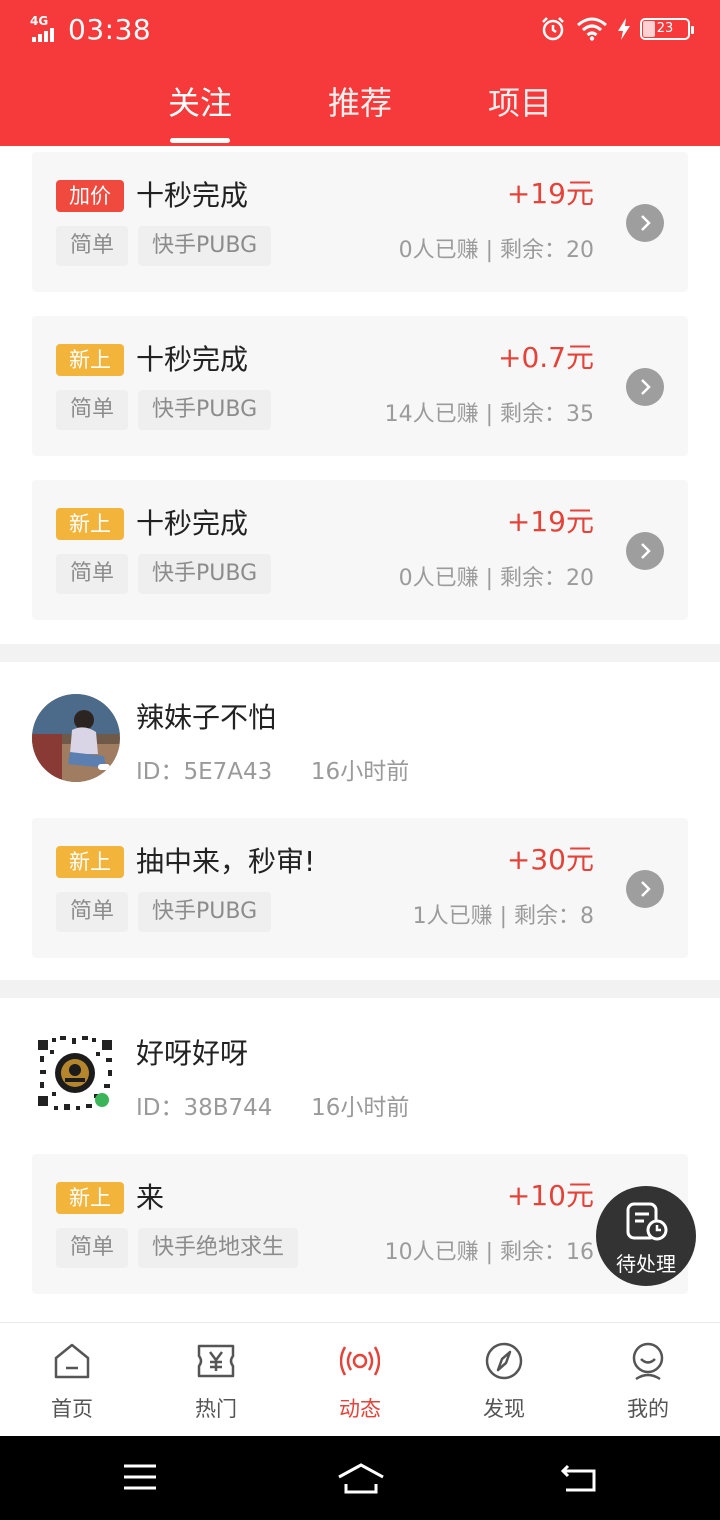 The image size is (720, 1520). What do you see at coordinates (624, 29) in the screenshot?
I see `charging-icon` at bounding box center [624, 29].